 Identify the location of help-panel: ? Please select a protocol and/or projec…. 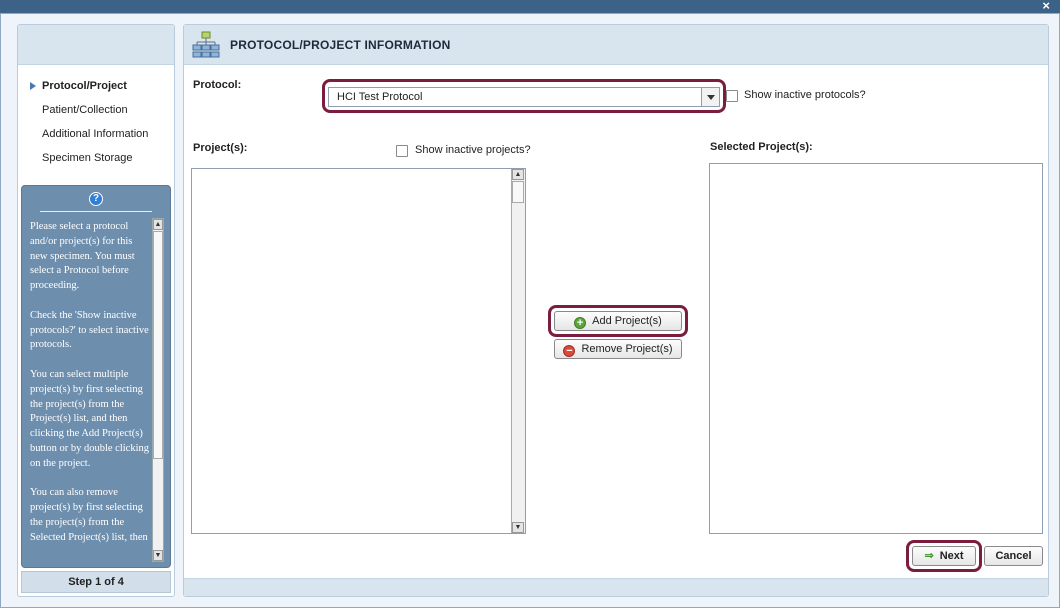
(96, 376).